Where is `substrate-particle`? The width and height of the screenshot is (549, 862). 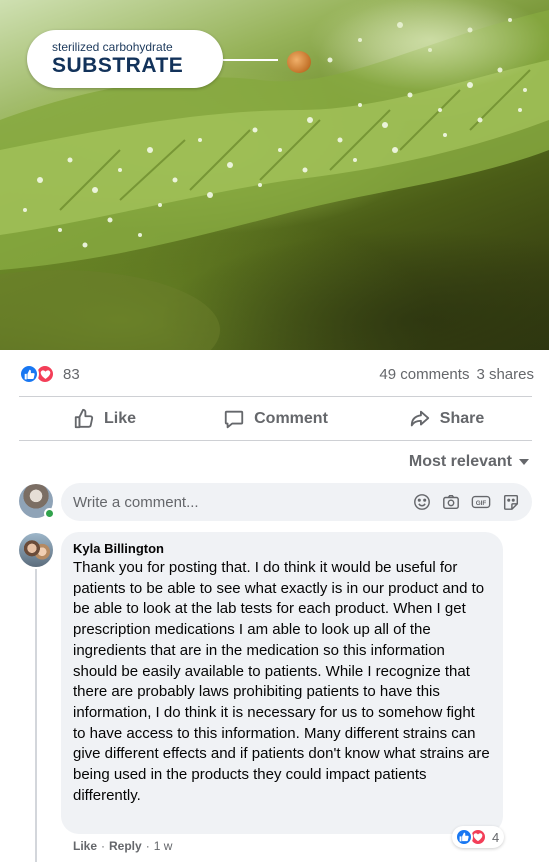
substrate-particle is located at coordinates (299, 62).